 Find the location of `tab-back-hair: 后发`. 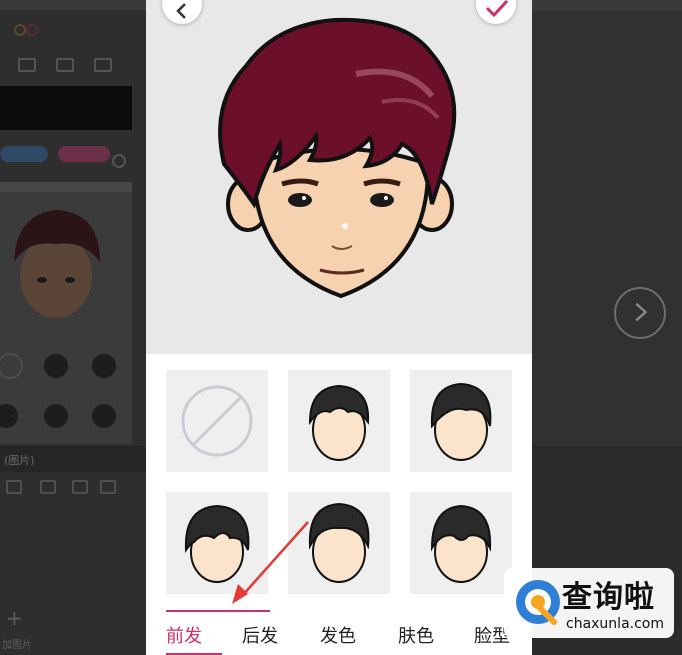

tab-back-hair: 后发 is located at coordinates (260, 635).